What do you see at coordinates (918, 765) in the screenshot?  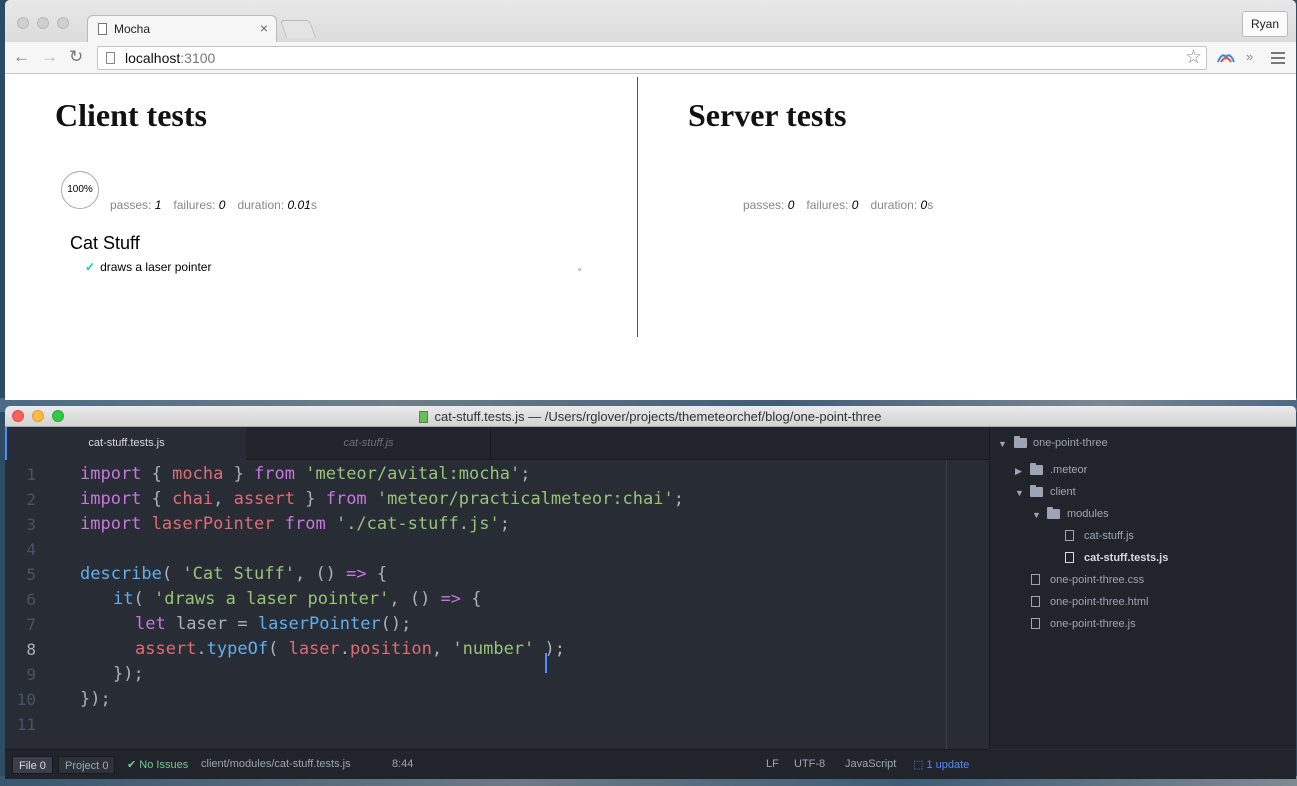 I see `package-icon: ⬚` at bounding box center [918, 765].